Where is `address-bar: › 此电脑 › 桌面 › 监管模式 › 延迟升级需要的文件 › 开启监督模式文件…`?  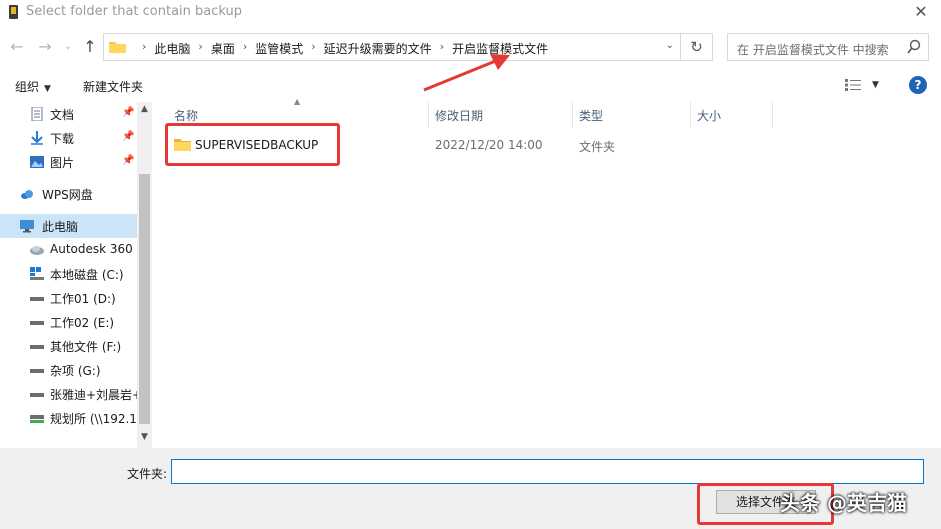 address-bar: › 此电脑 › 桌面 › 监管模式 › 延迟升级需要的文件 › 开启监督模式文件… is located at coordinates (392, 47).